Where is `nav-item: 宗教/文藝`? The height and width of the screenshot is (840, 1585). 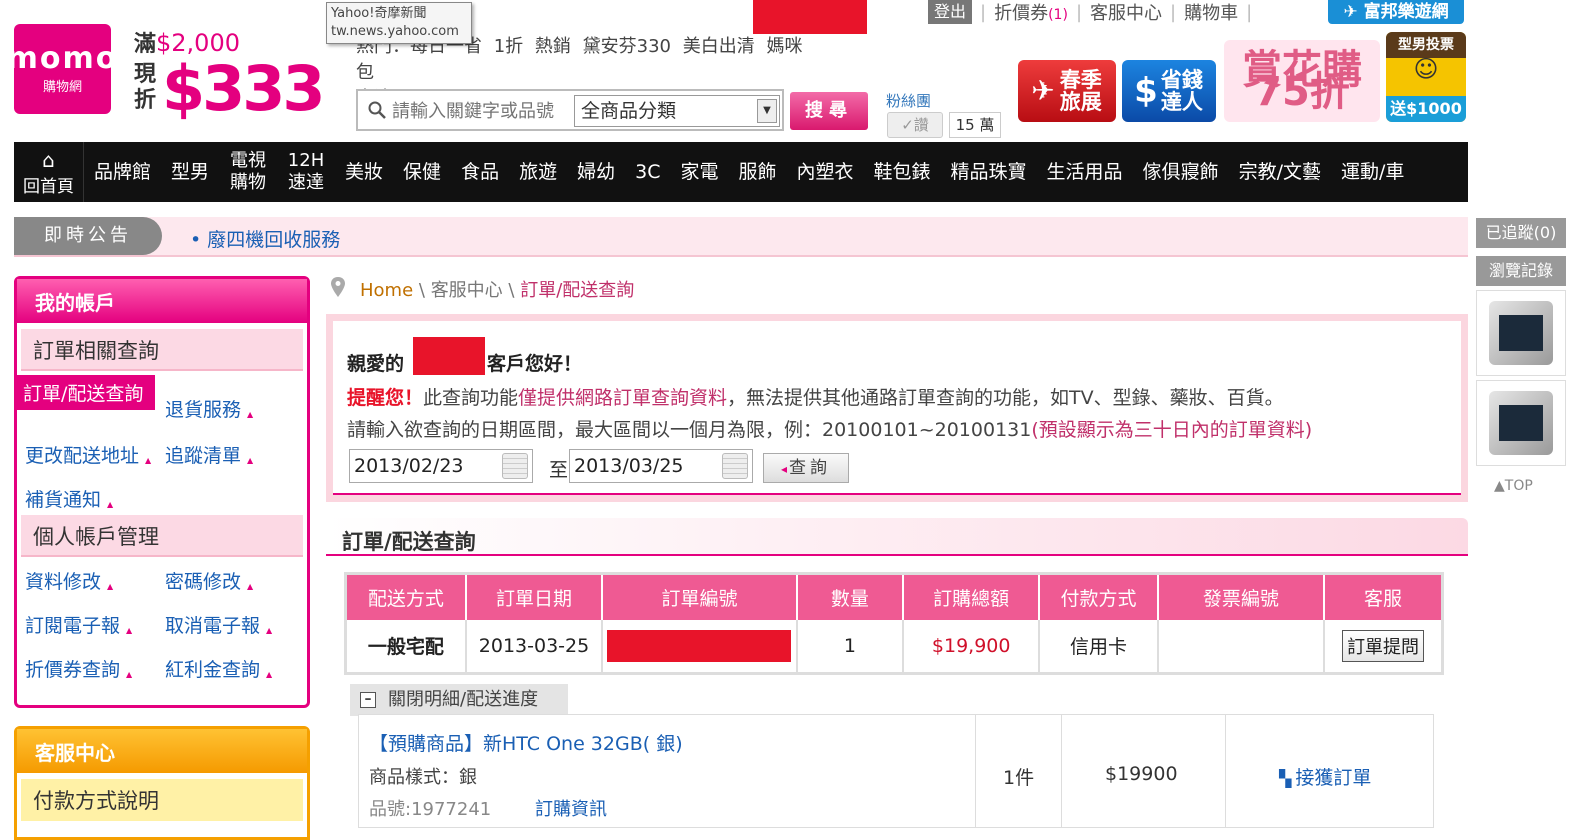 nav-item: 宗教/文藝 is located at coordinates (1280, 172).